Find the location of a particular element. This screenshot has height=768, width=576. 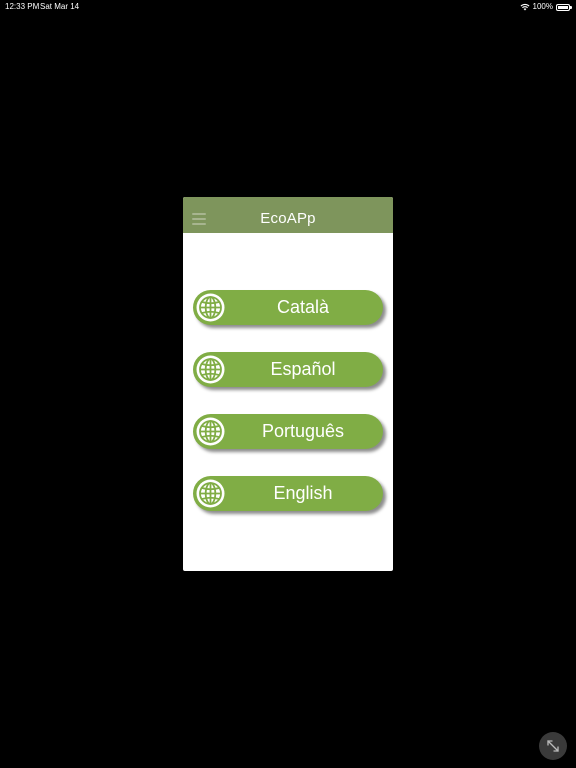

language-label: Português is located at coordinates (303, 431).